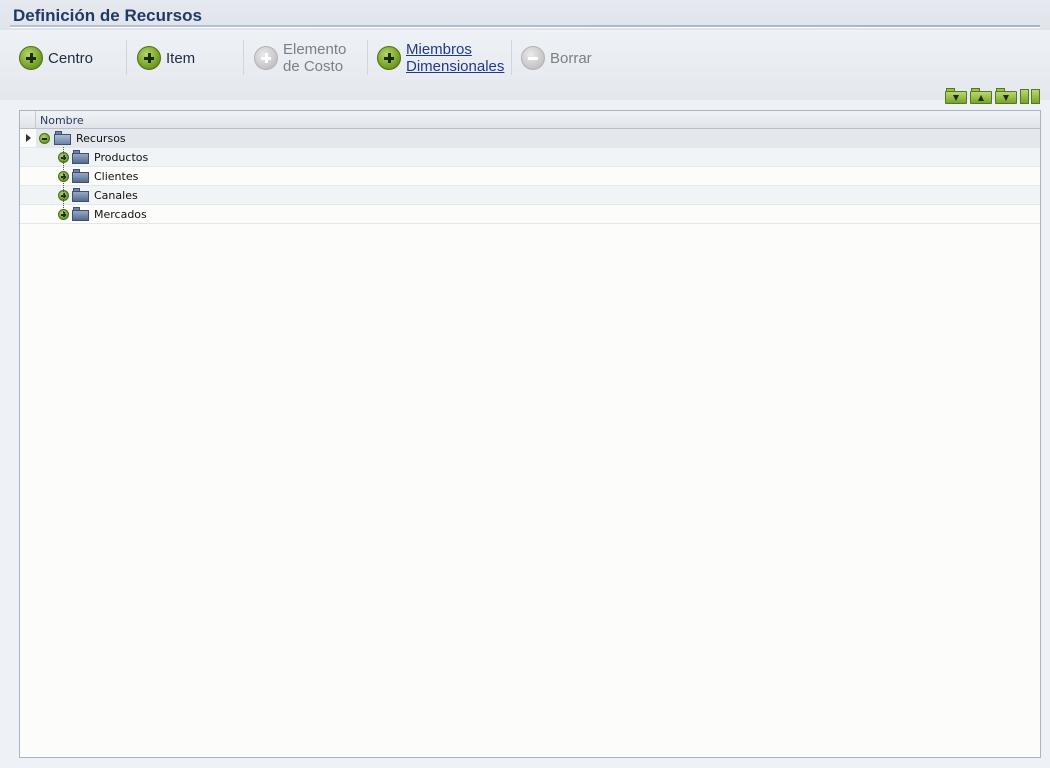  Describe the element at coordinates (120, 214) in the screenshot. I see `tree-node-label: Mercados` at that location.